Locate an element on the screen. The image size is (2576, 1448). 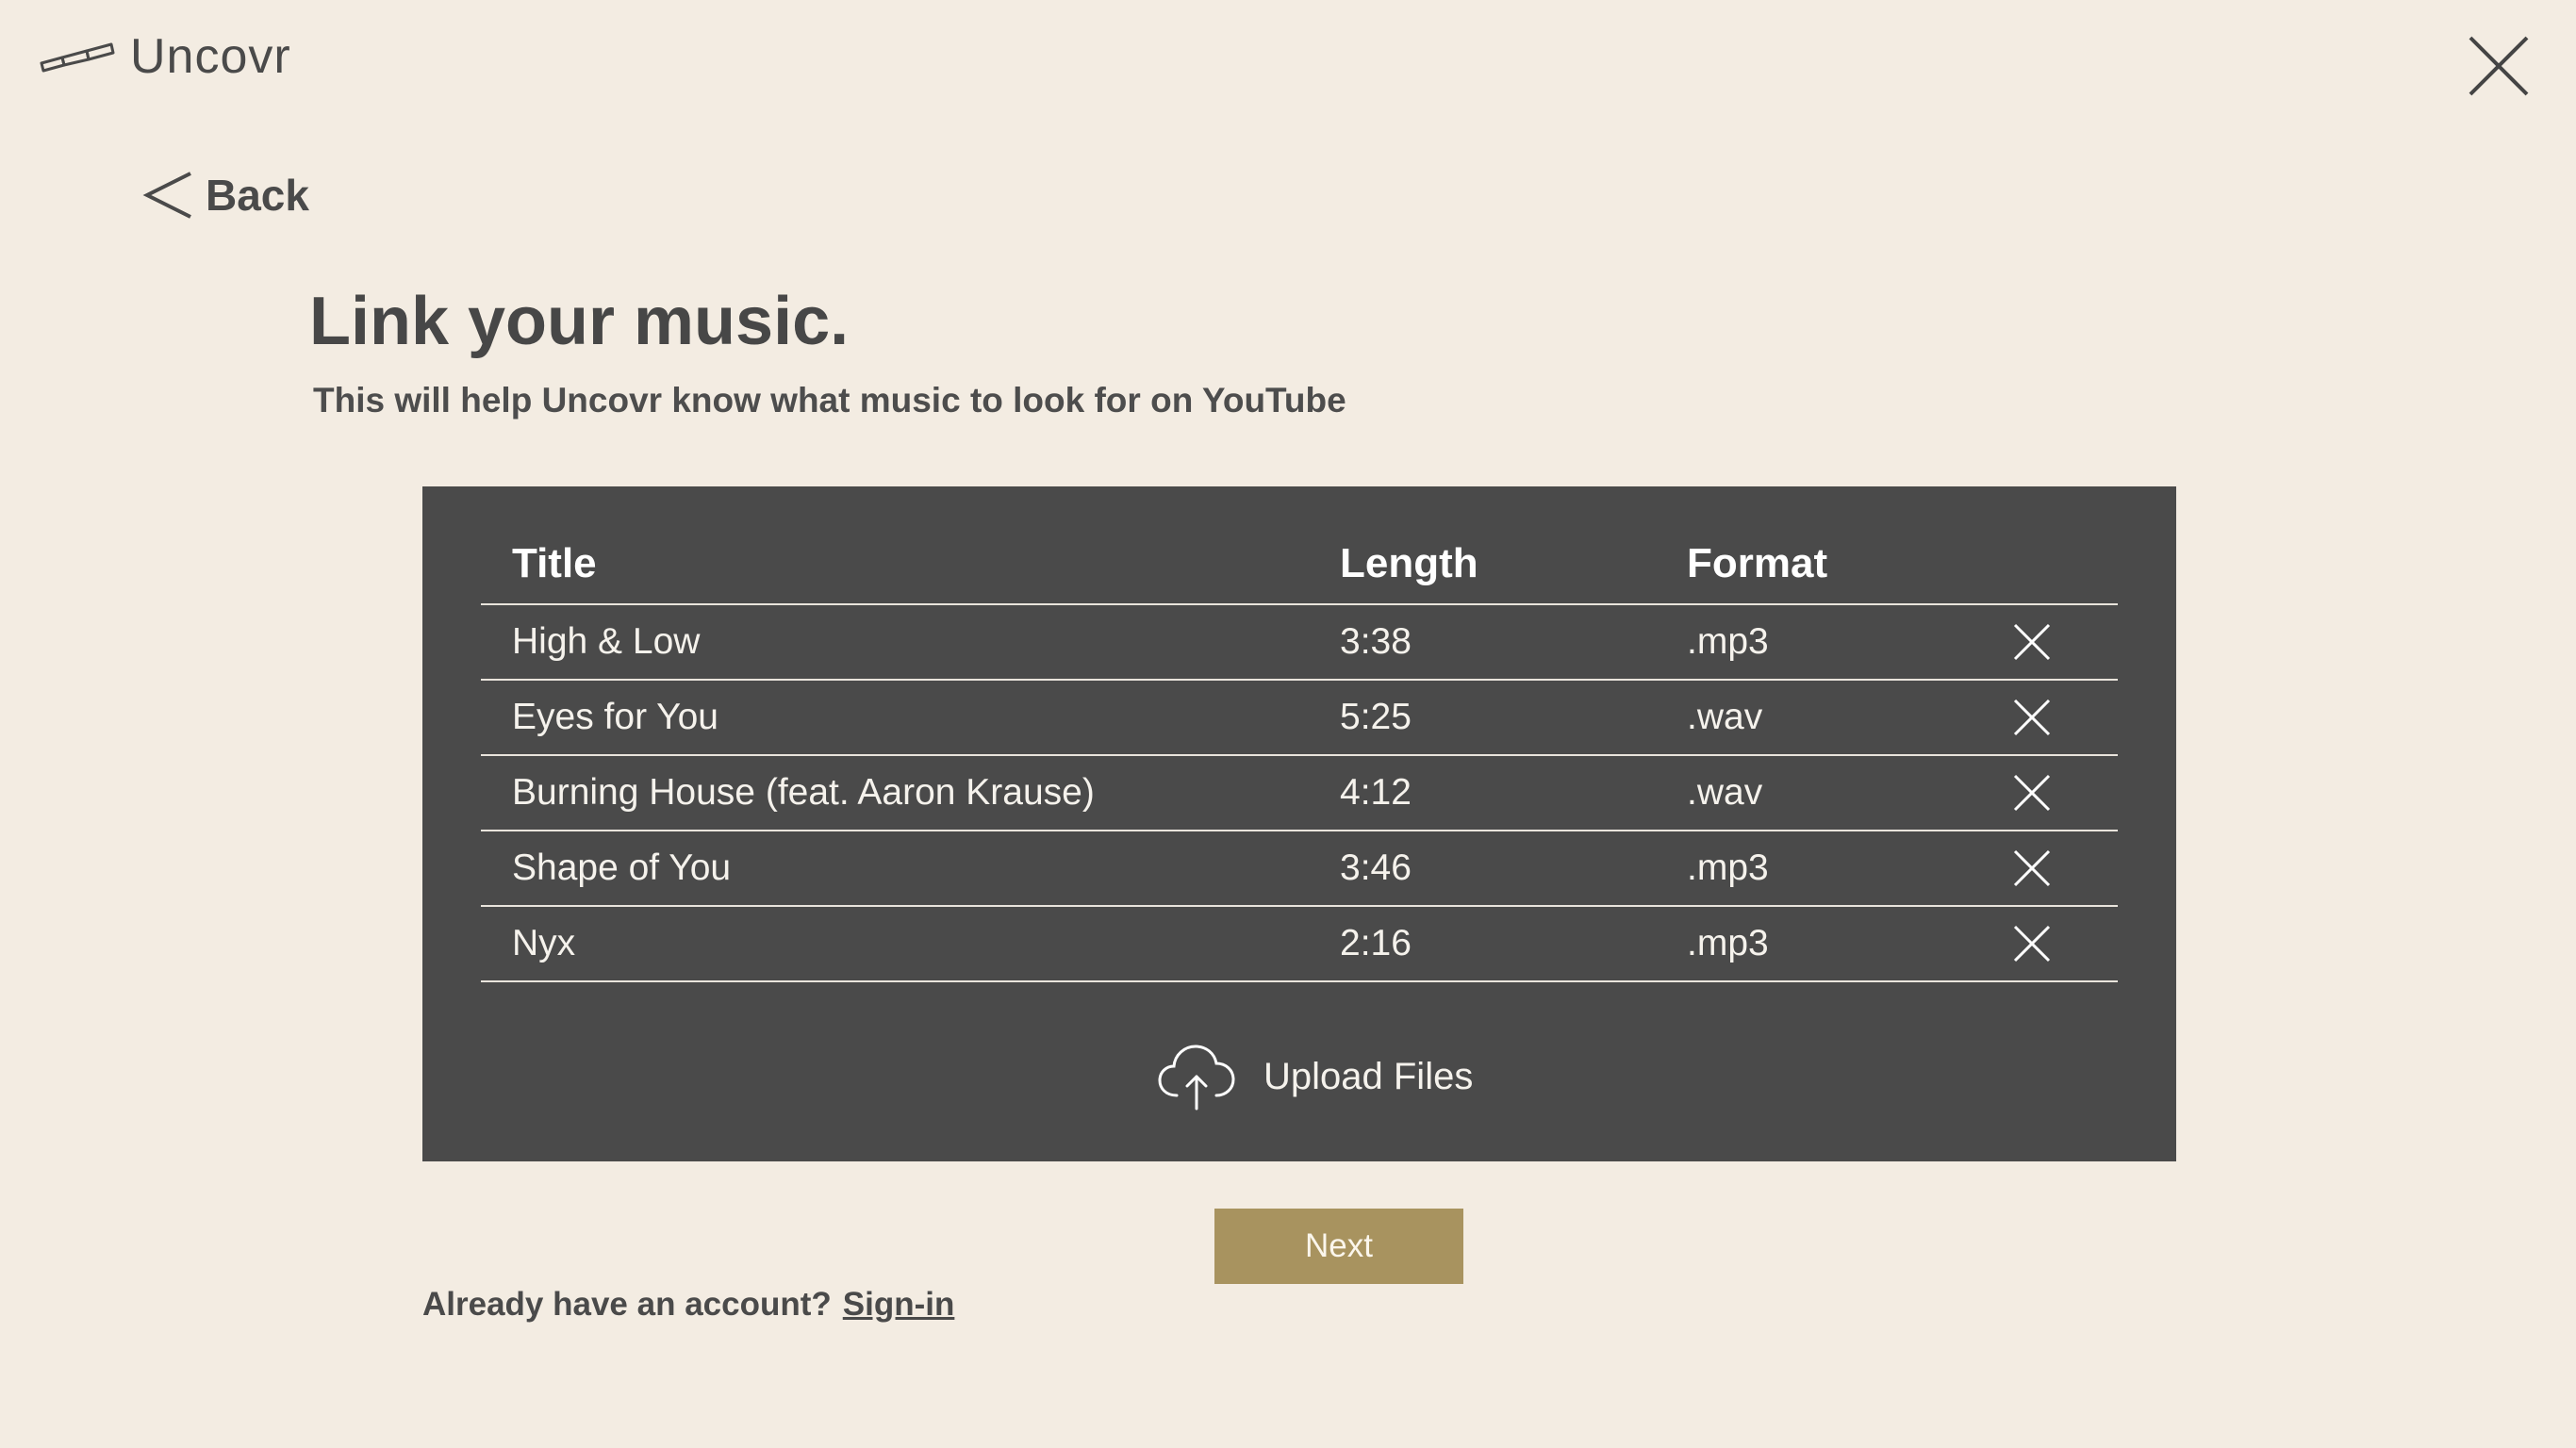
track-length: 3:46 is located at coordinates (1376, 867).